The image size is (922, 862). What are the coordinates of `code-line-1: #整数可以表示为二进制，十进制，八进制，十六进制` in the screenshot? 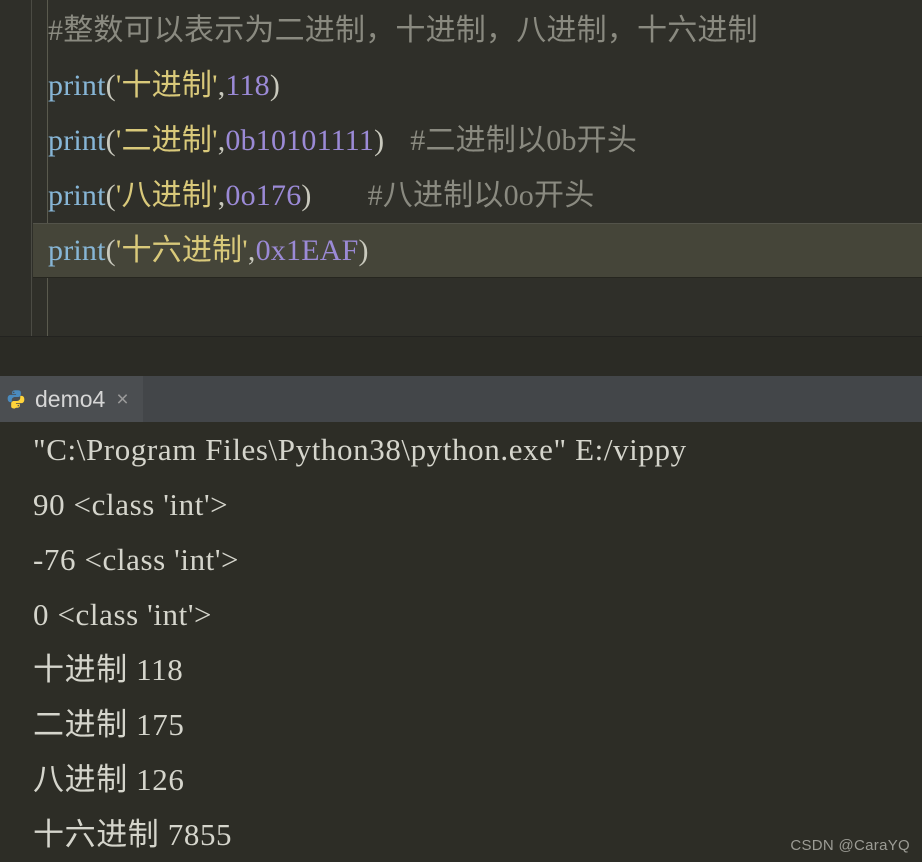 It's located at (477, 29).